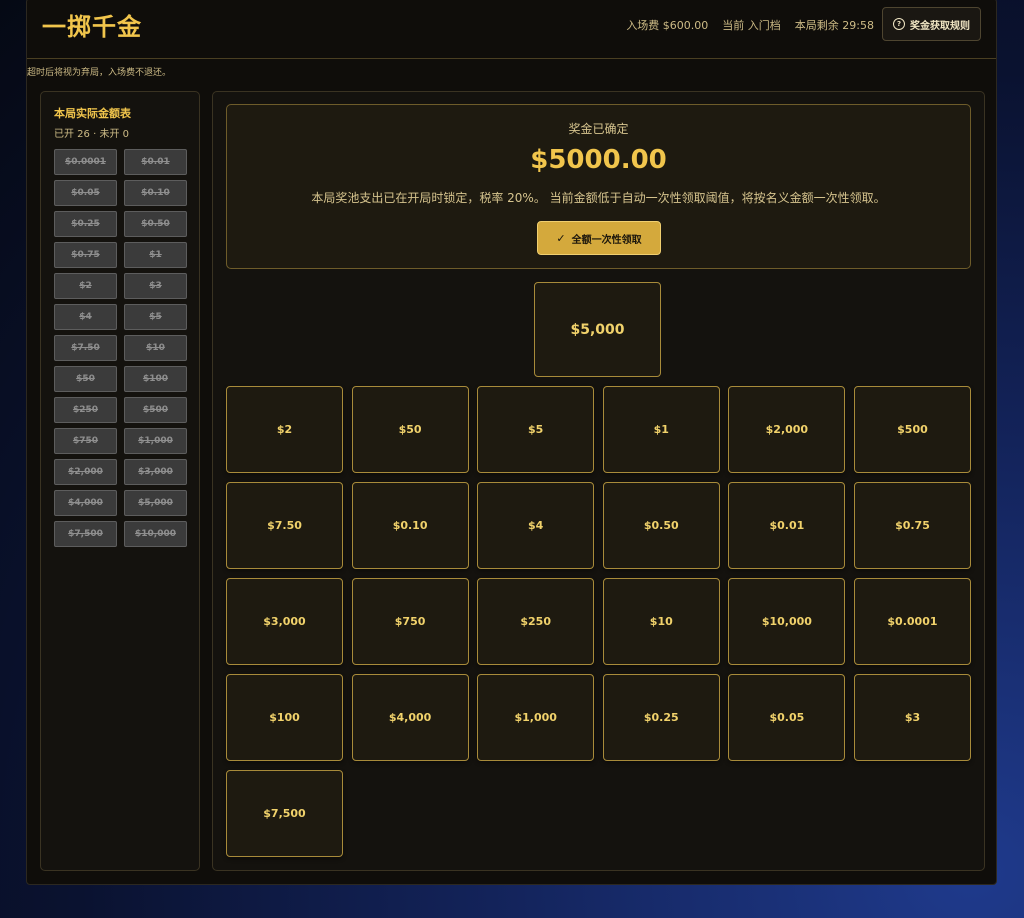  Describe the element at coordinates (155, 162) in the screenshot. I see `amount-chip: $0.01` at that location.